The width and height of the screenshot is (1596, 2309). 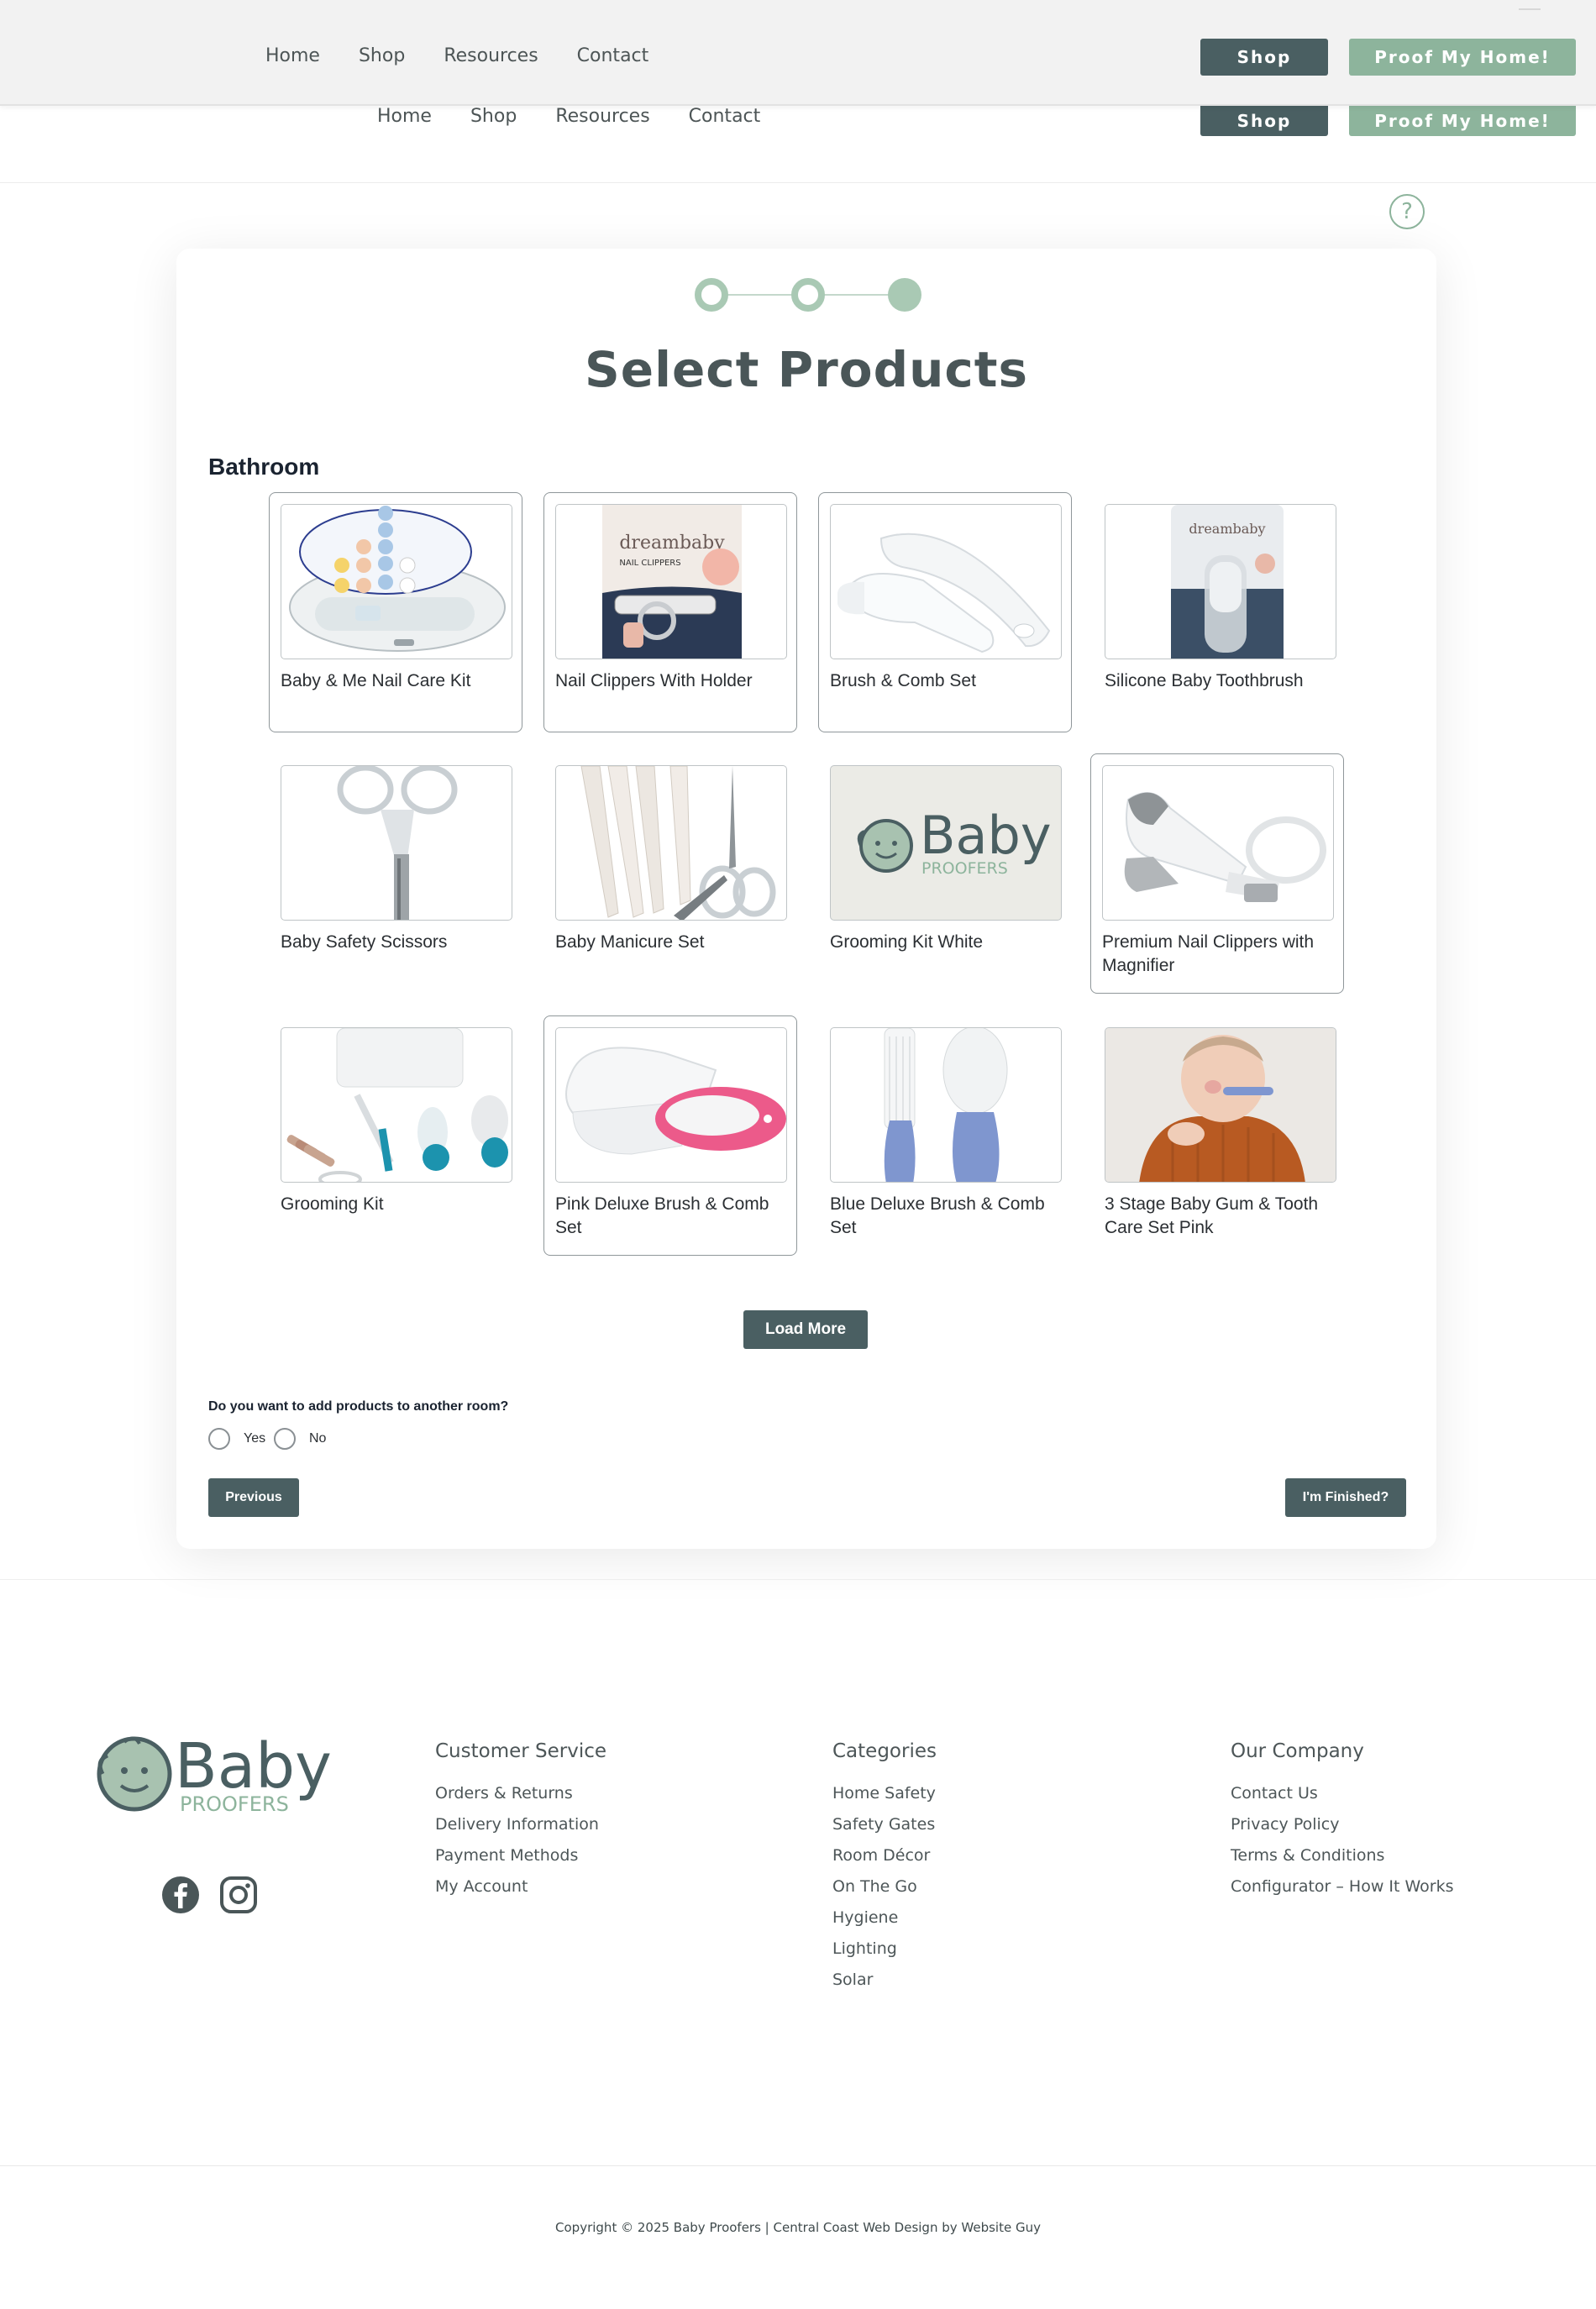 What do you see at coordinates (903, 680) in the screenshot?
I see `product-name: Brush & Comb Set` at bounding box center [903, 680].